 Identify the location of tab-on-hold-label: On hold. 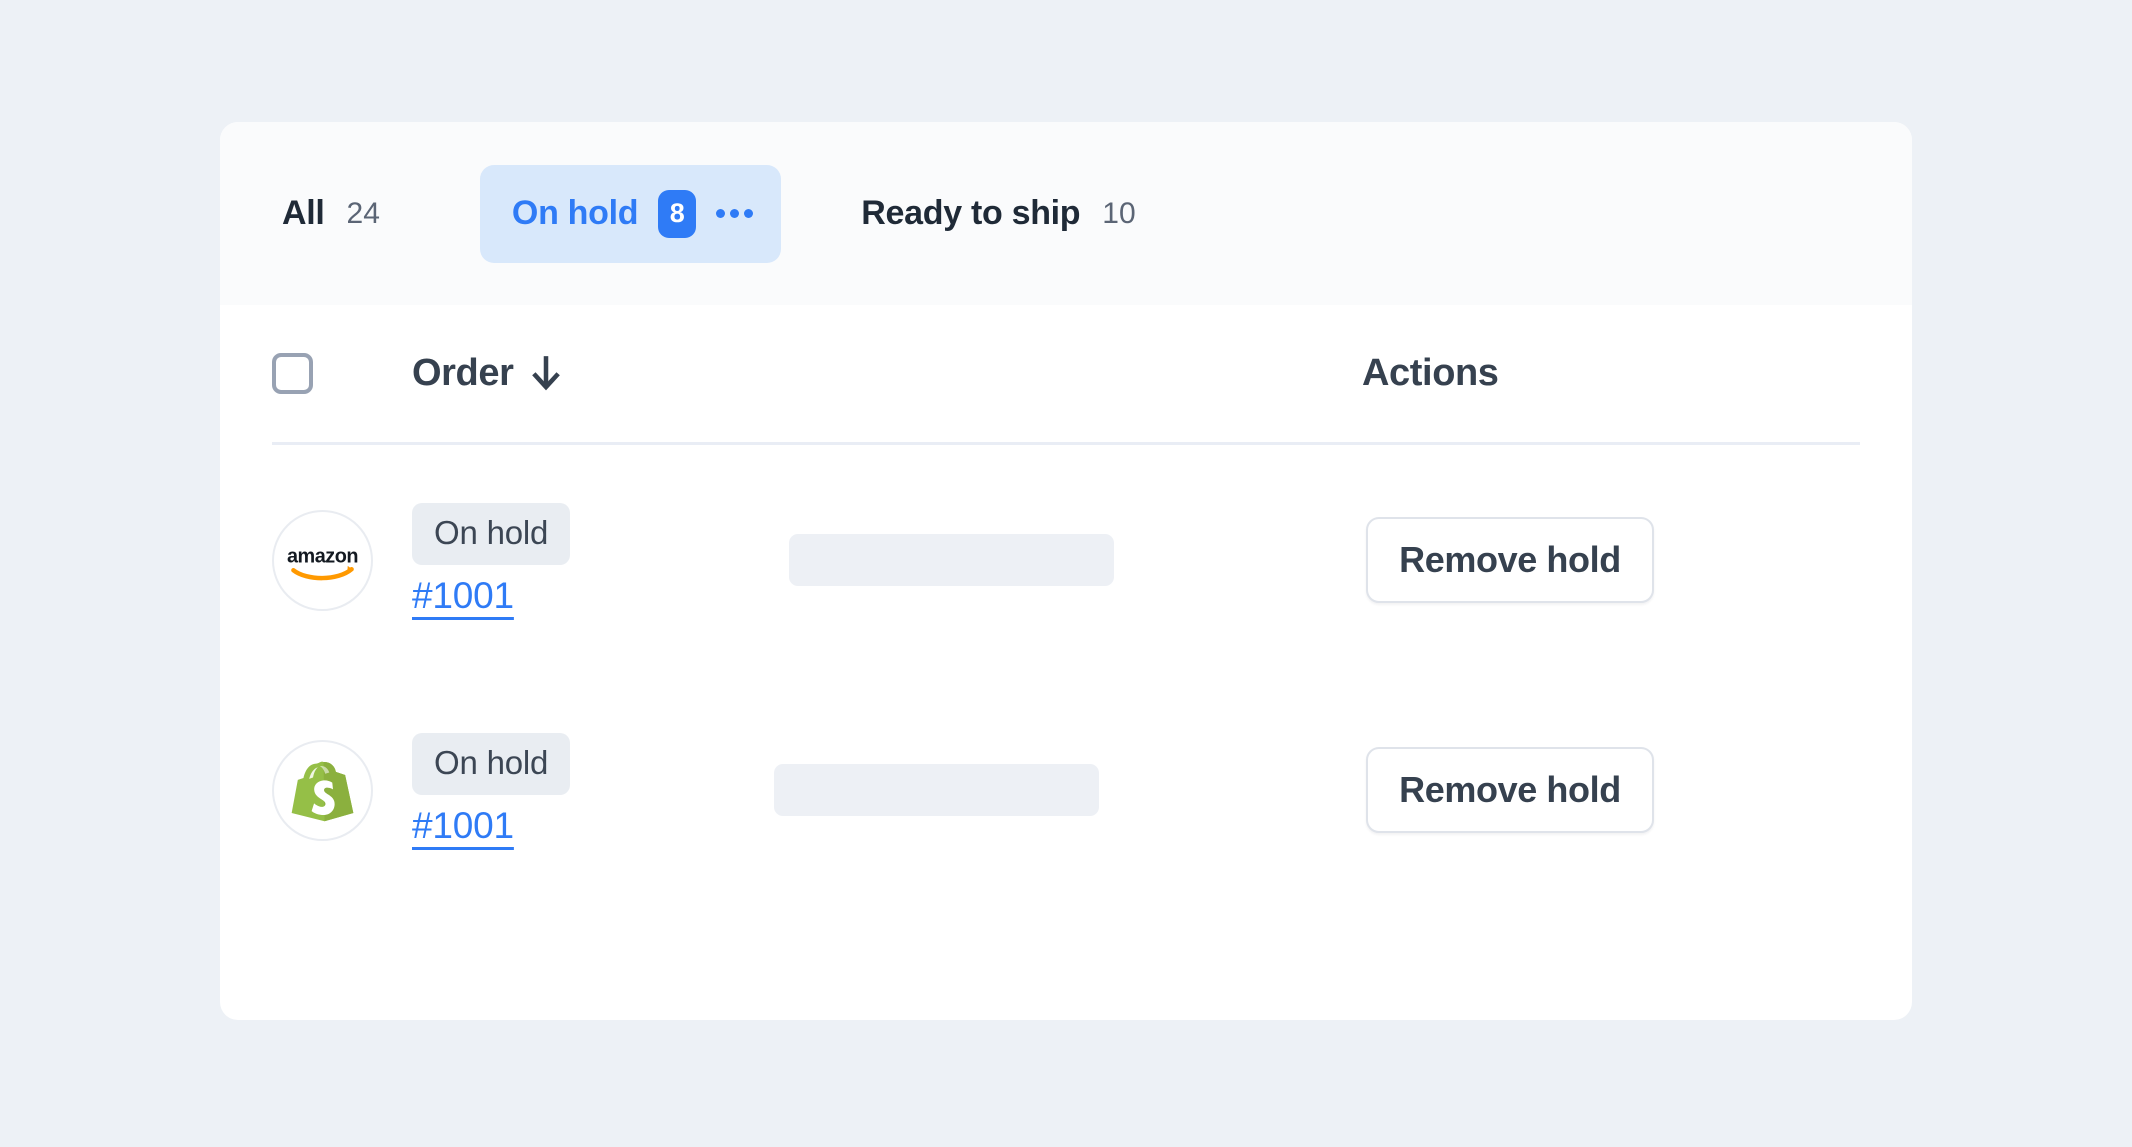
(575, 213).